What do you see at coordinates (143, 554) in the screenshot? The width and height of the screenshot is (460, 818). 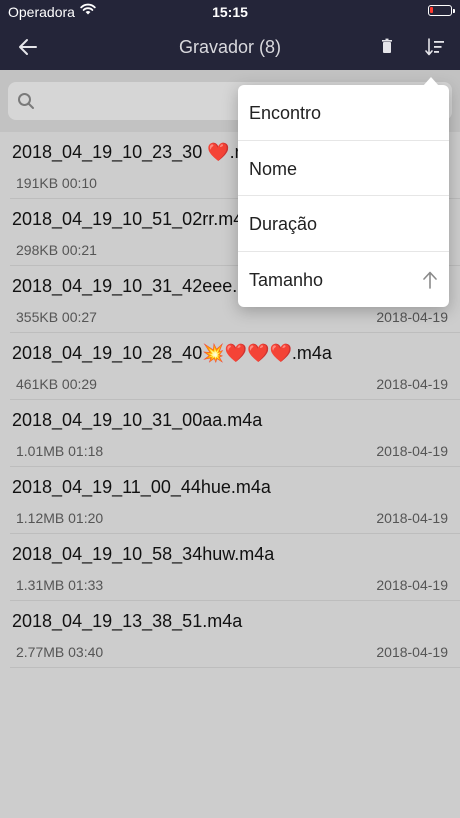 I see `recording-name: 2018_04_19_10_58_34huw.m4a` at bounding box center [143, 554].